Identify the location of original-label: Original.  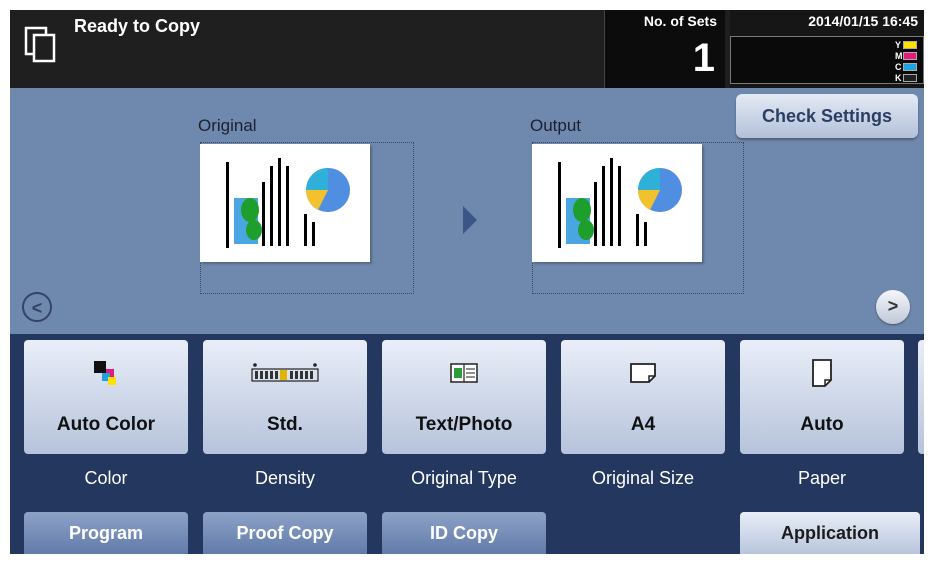
(227, 125).